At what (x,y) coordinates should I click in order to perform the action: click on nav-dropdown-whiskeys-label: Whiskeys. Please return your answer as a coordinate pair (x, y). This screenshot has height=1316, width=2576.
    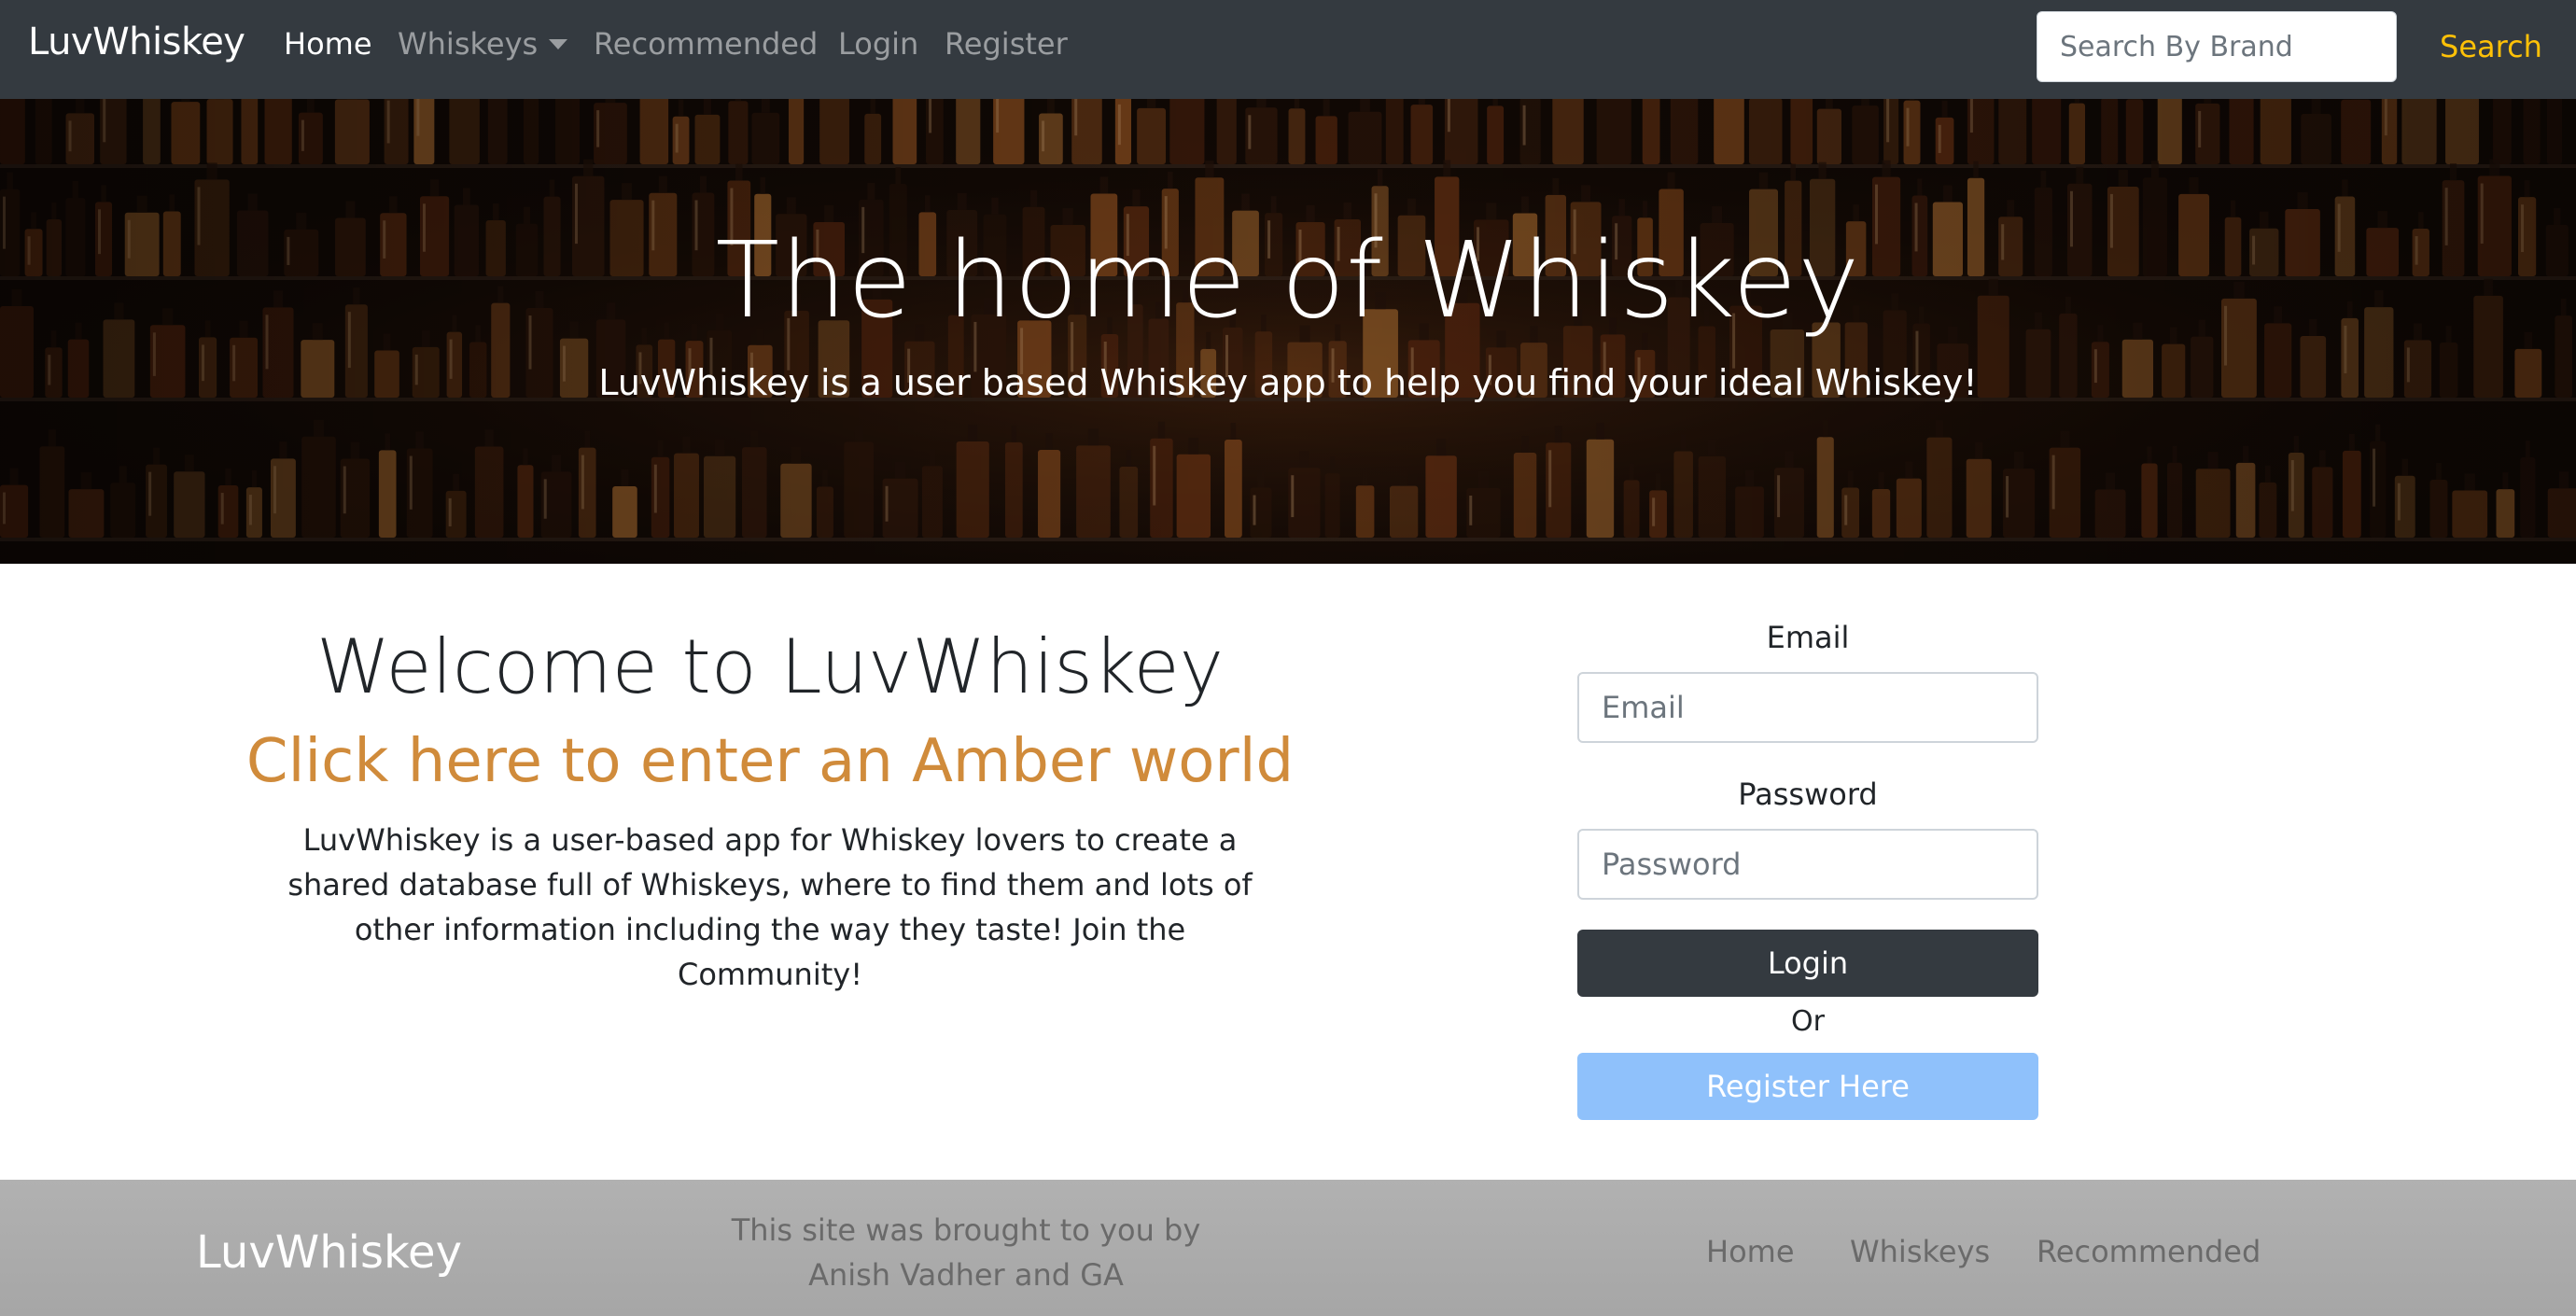
    Looking at the image, I should click on (468, 44).